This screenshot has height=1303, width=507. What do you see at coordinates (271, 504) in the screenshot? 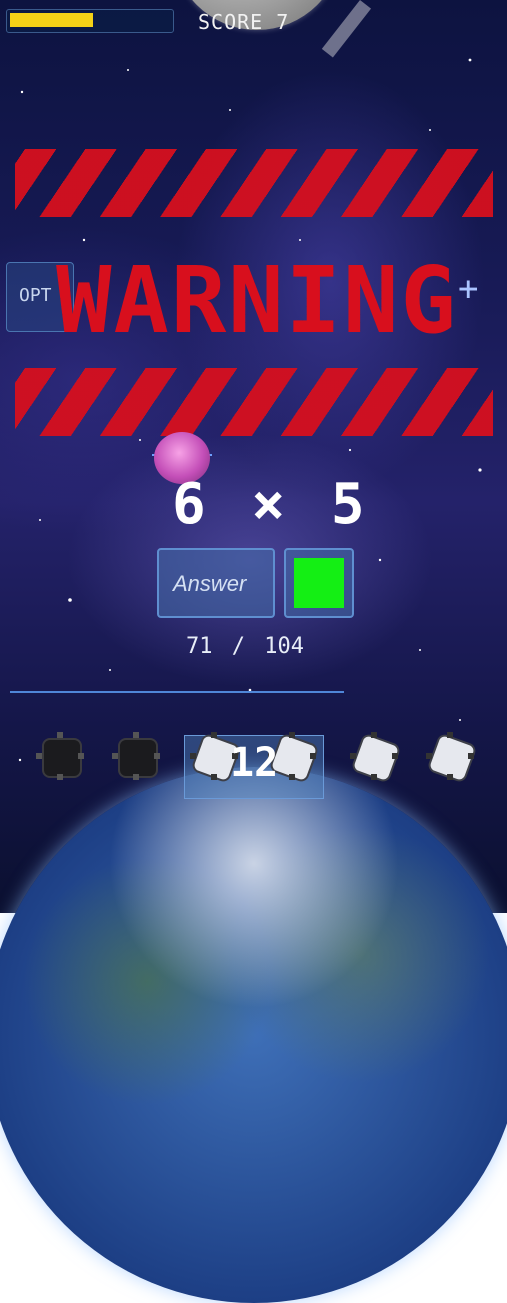
I see `math-question: 6 × 5` at bounding box center [271, 504].